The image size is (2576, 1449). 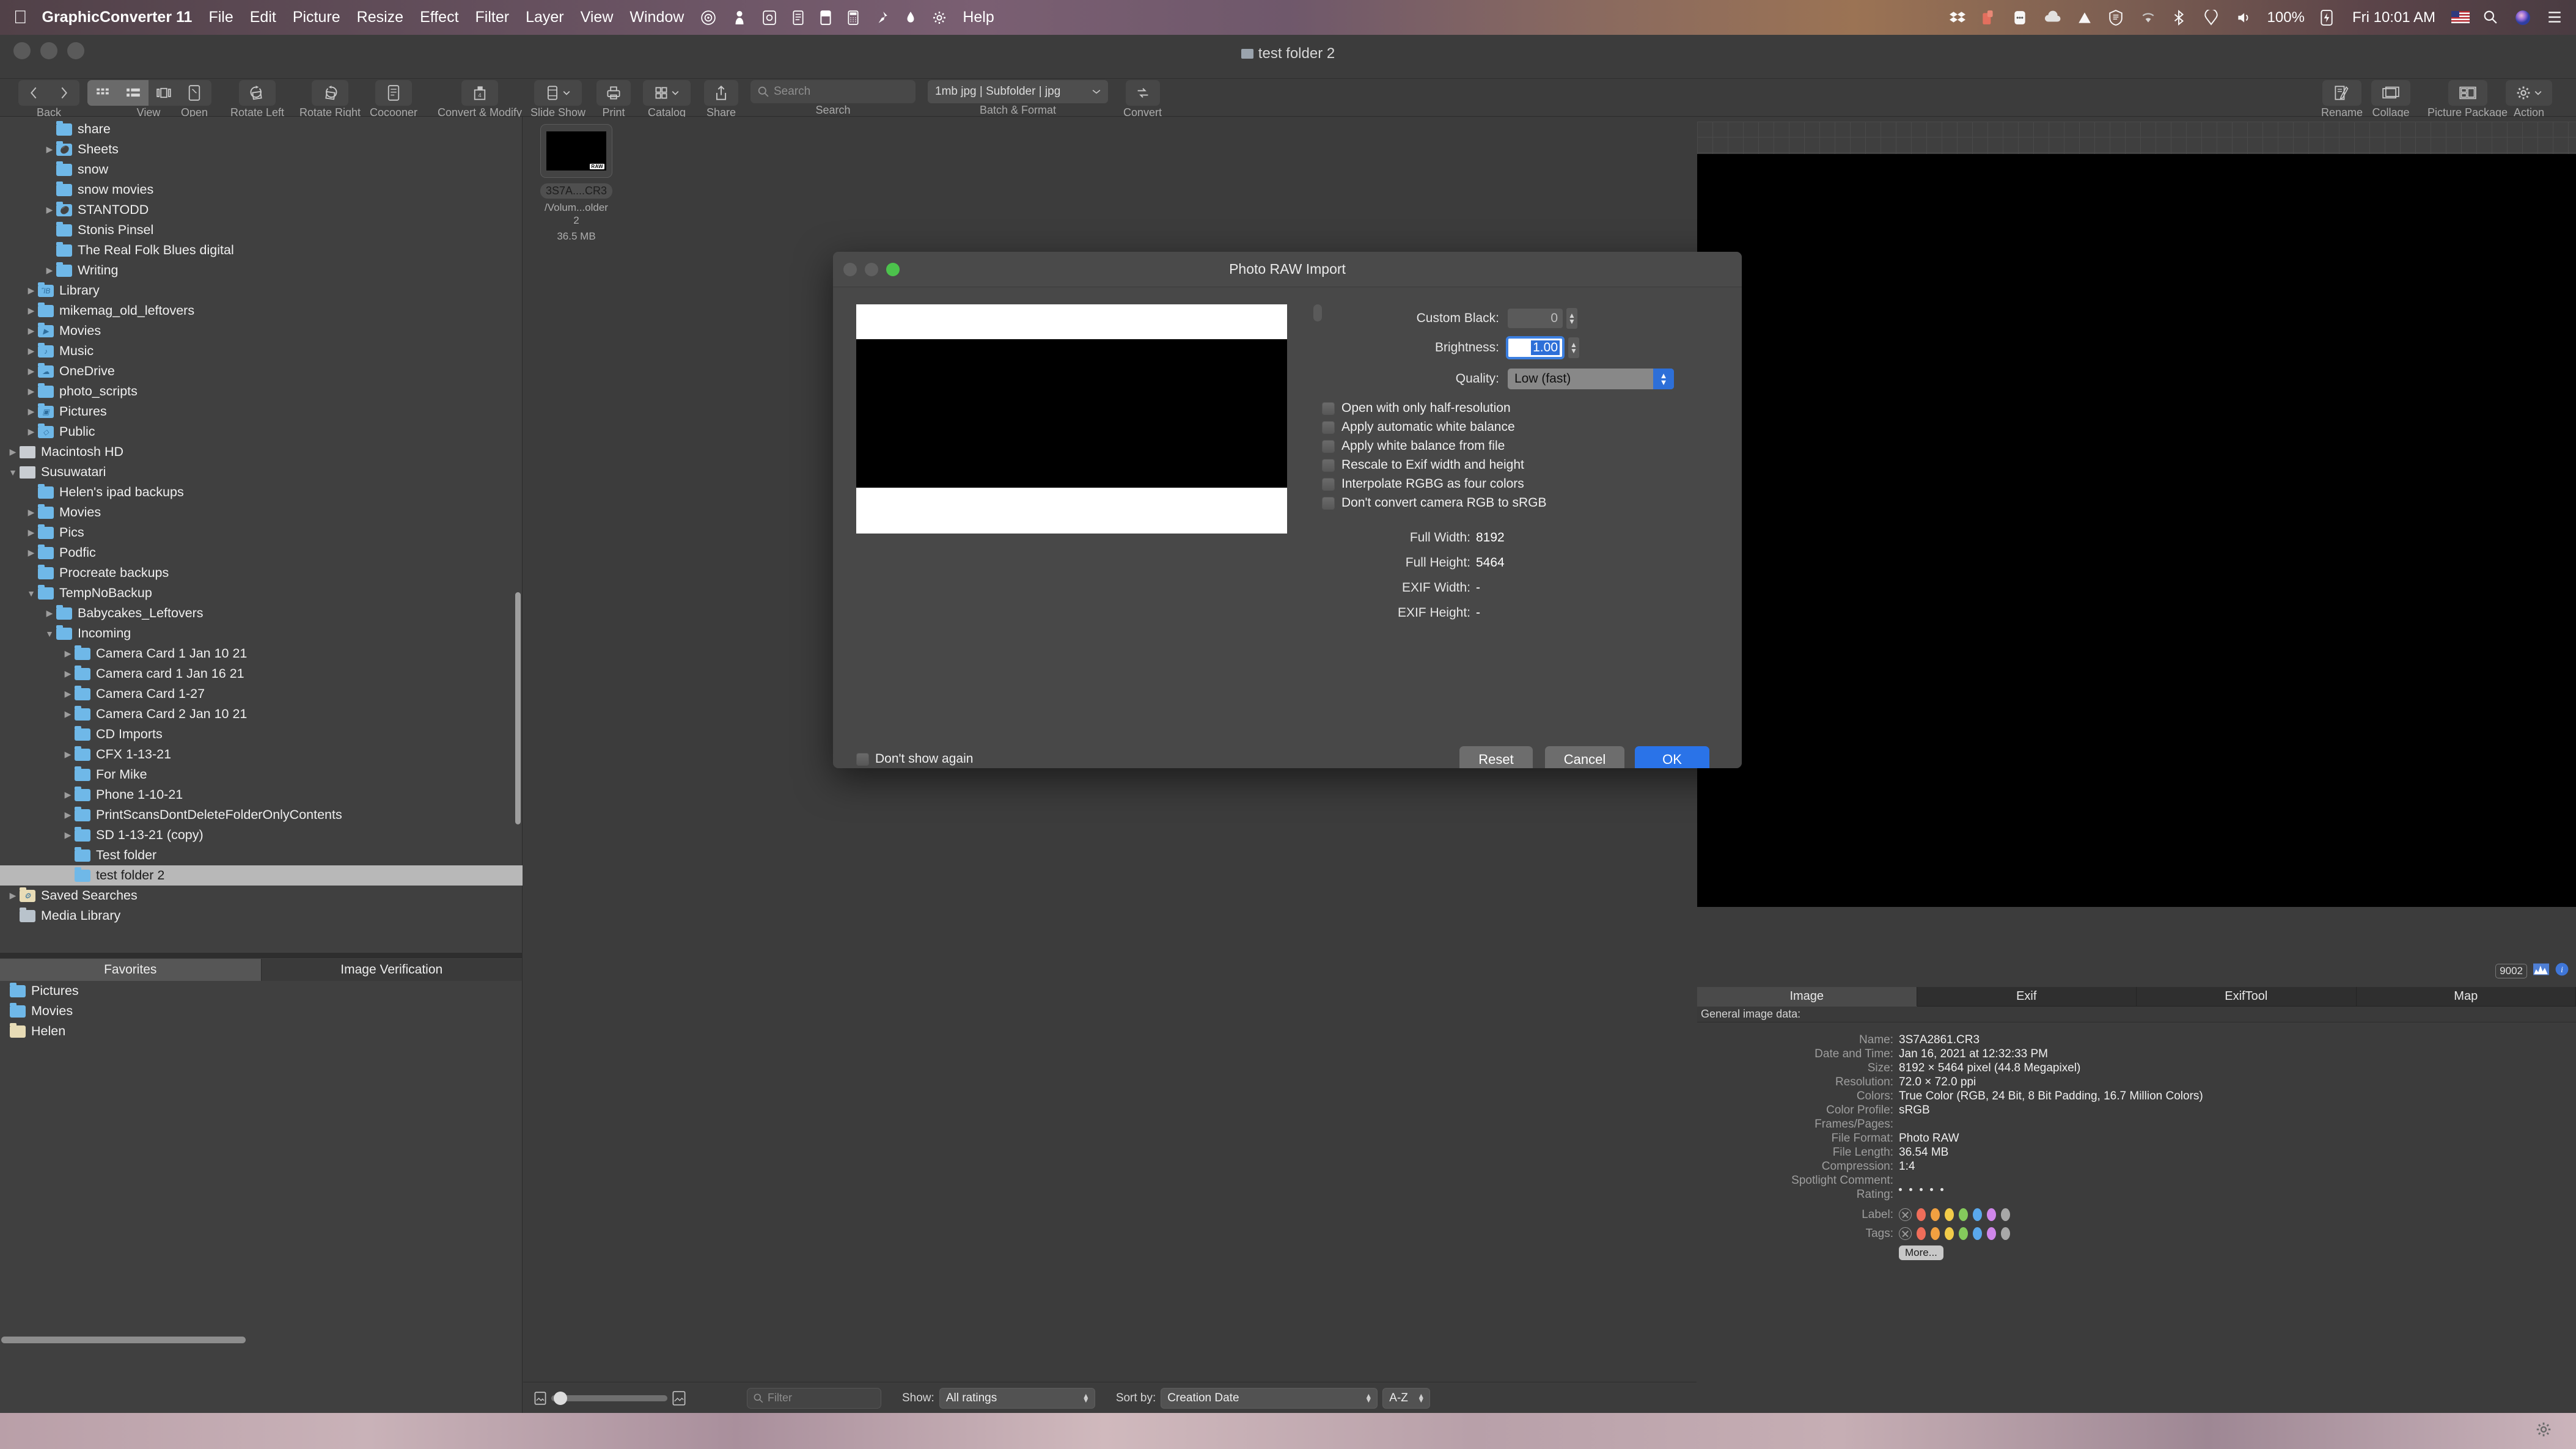 I want to click on tree-item-incoming: ▼ Incoming, so click(x=261, y=634).